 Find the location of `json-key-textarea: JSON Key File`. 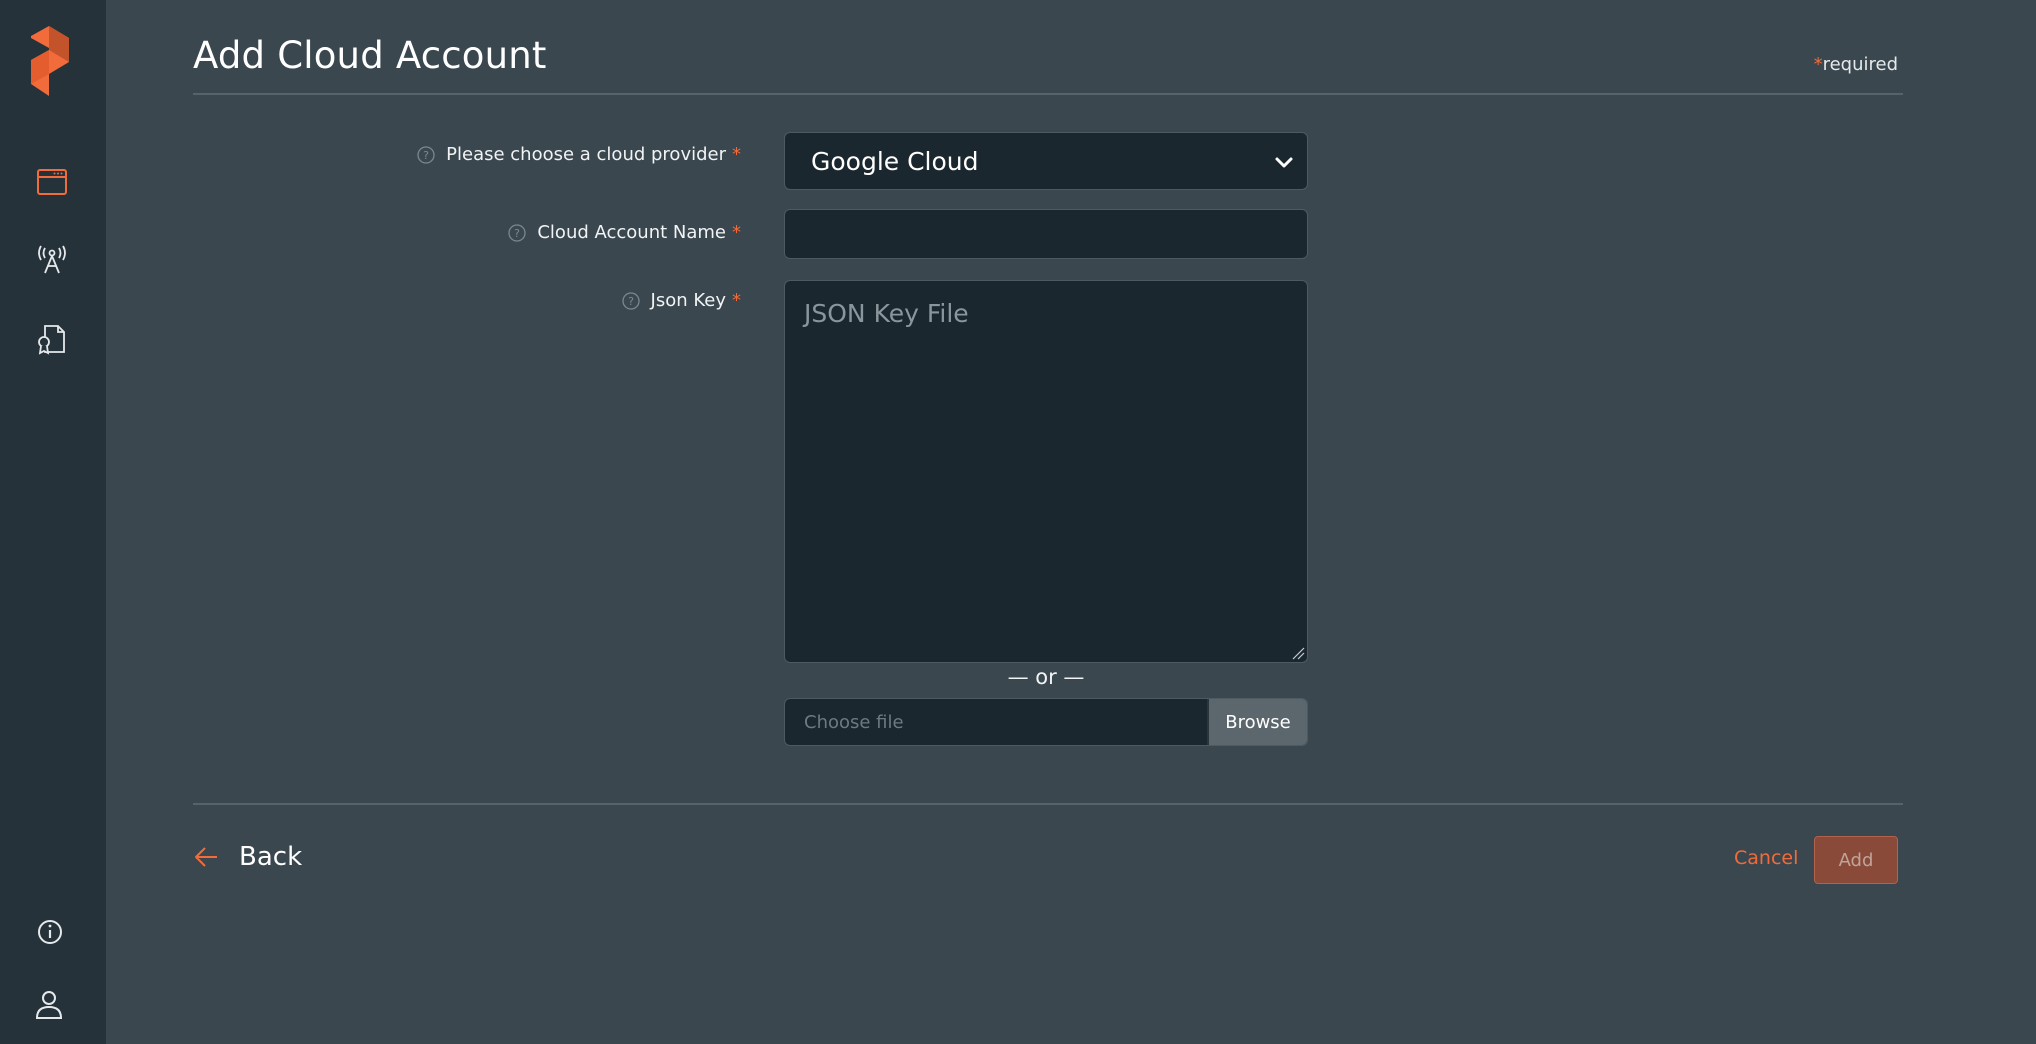

json-key-textarea: JSON Key File is located at coordinates (1046, 471).